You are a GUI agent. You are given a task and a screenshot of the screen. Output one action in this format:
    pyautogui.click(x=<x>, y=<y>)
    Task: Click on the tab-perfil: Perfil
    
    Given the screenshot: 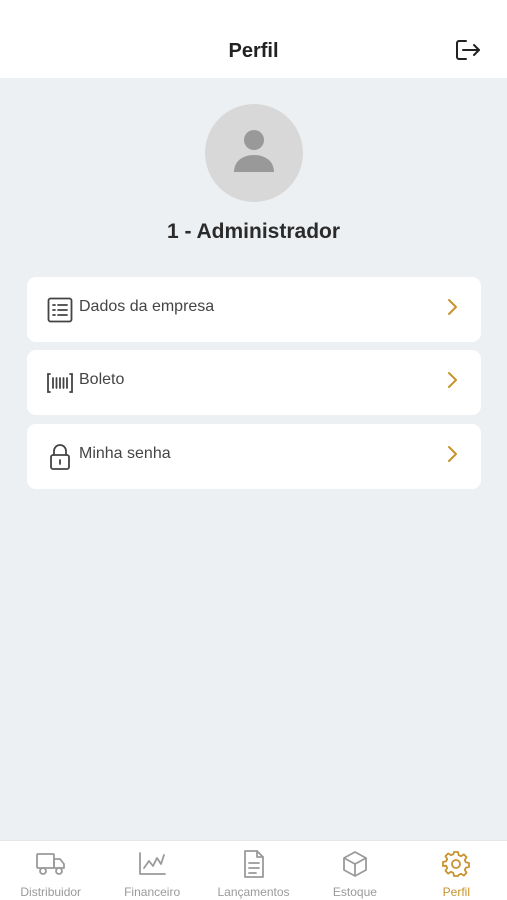 What is the action you would take?
    pyautogui.click(x=456, y=870)
    